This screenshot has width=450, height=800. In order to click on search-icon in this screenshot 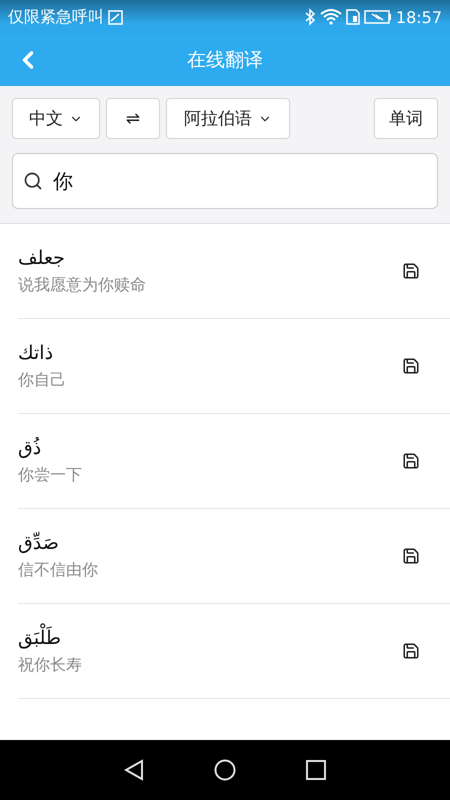, I will do `click(33, 181)`.